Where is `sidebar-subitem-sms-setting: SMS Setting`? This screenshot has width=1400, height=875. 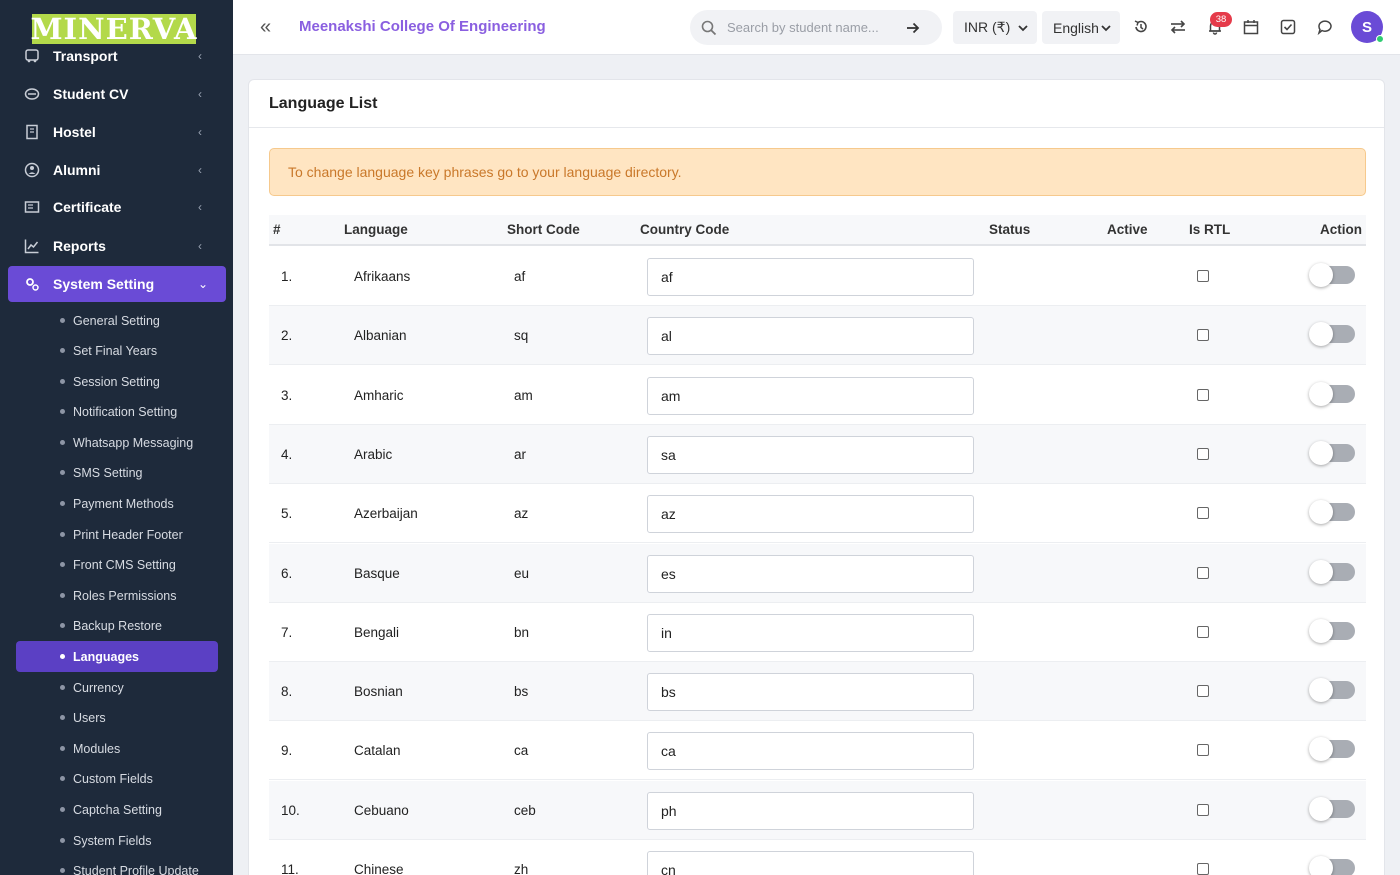 sidebar-subitem-sms-setting: SMS Setting is located at coordinates (117, 472).